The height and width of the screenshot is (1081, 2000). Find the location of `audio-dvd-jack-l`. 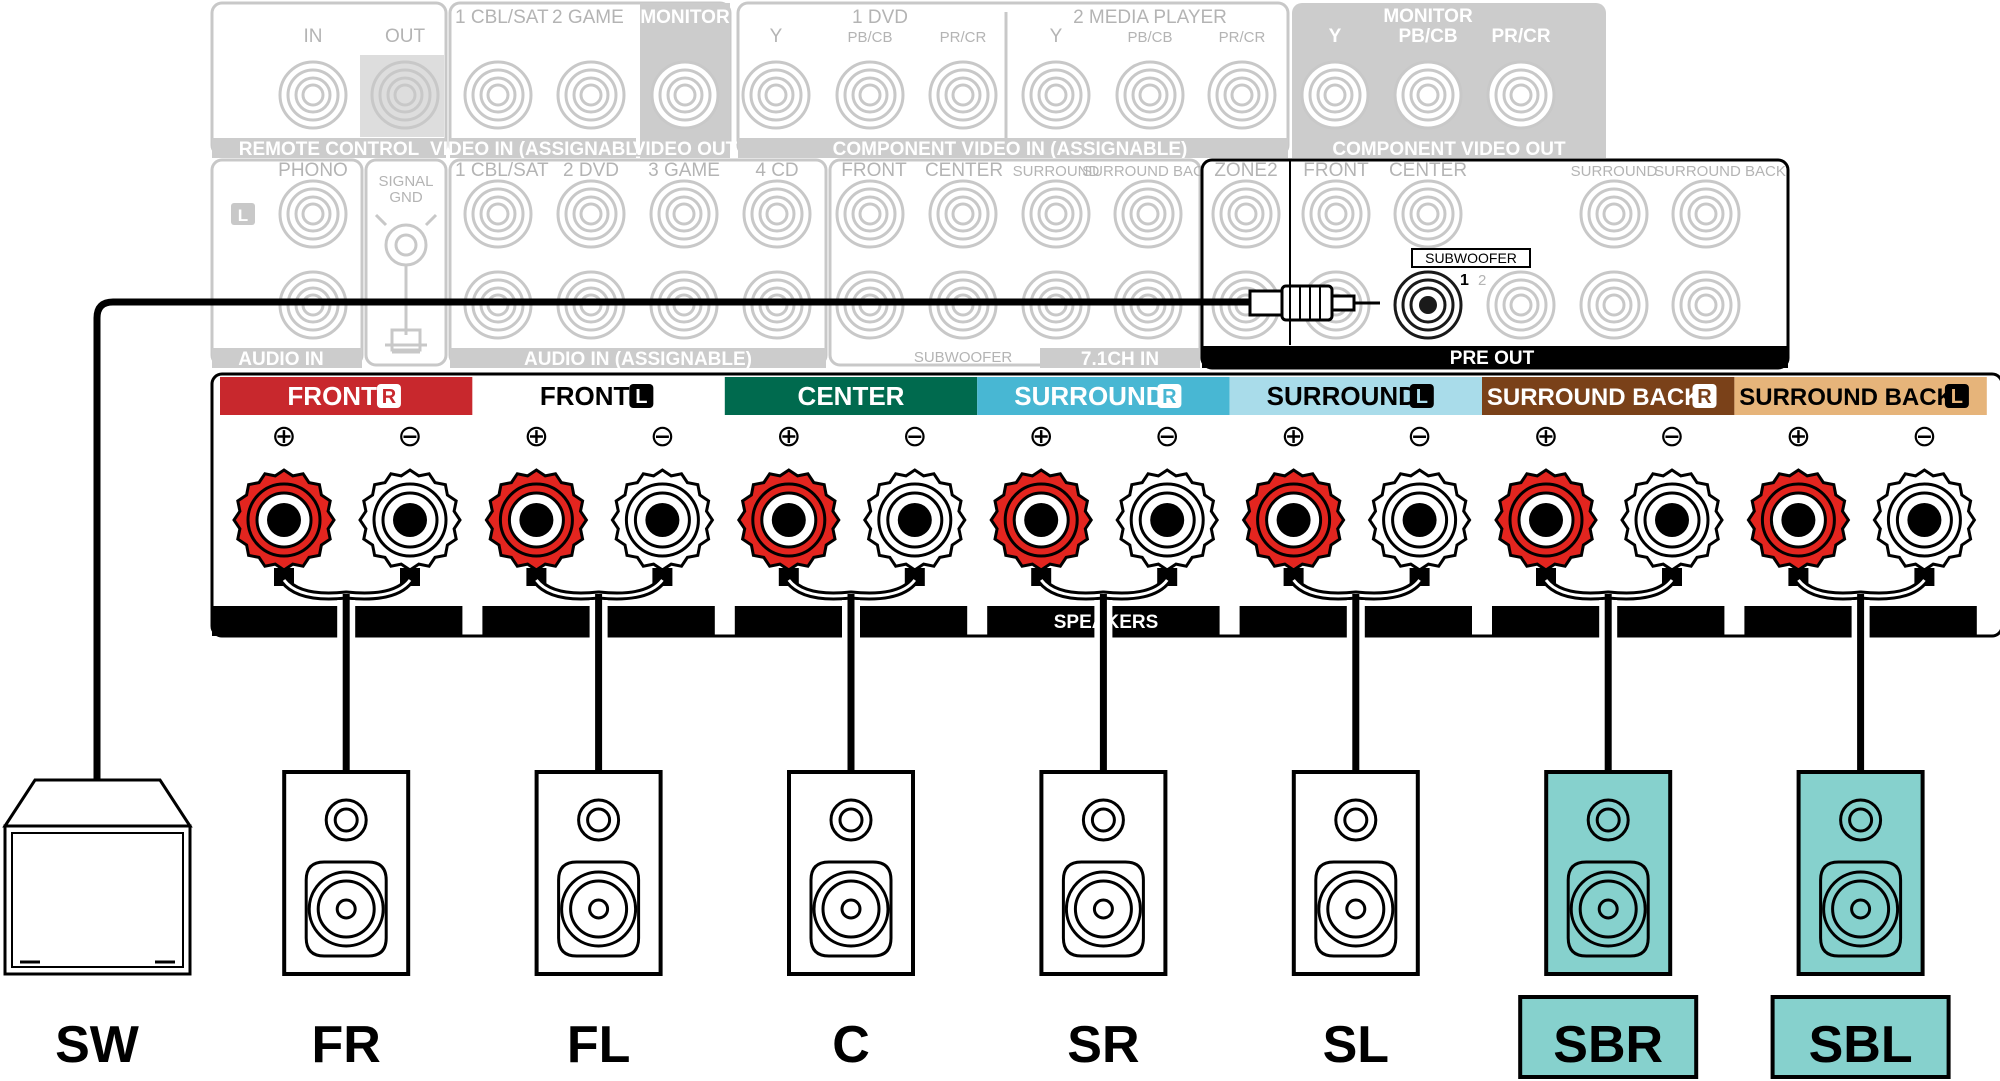

audio-dvd-jack-l is located at coordinates (591, 214).